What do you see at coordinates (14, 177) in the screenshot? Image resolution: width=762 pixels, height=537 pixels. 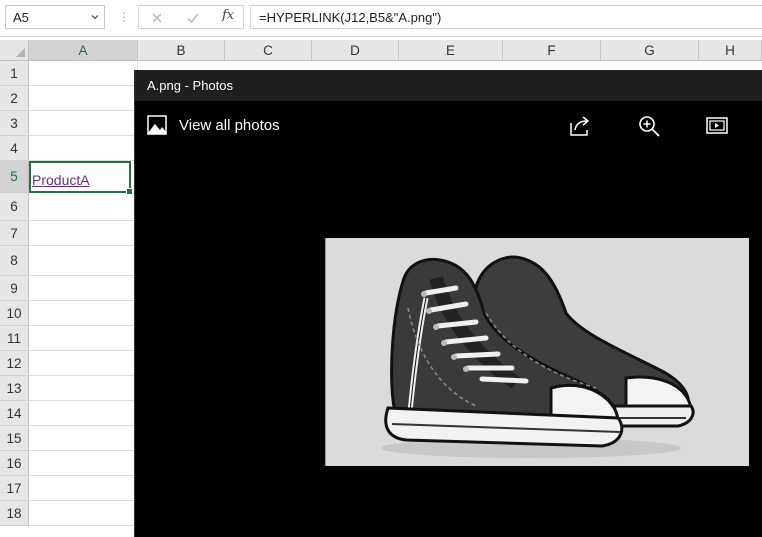 I see `row-header-selected: 5` at bounding box center [14, 177].